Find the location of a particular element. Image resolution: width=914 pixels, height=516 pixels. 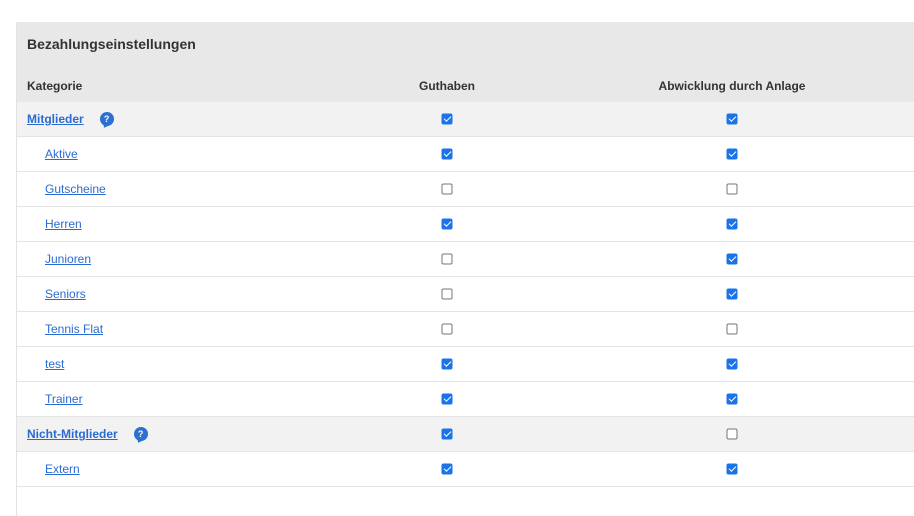

category-cell: Nicht-Mitglieder? is located at coordinates (87, 434).